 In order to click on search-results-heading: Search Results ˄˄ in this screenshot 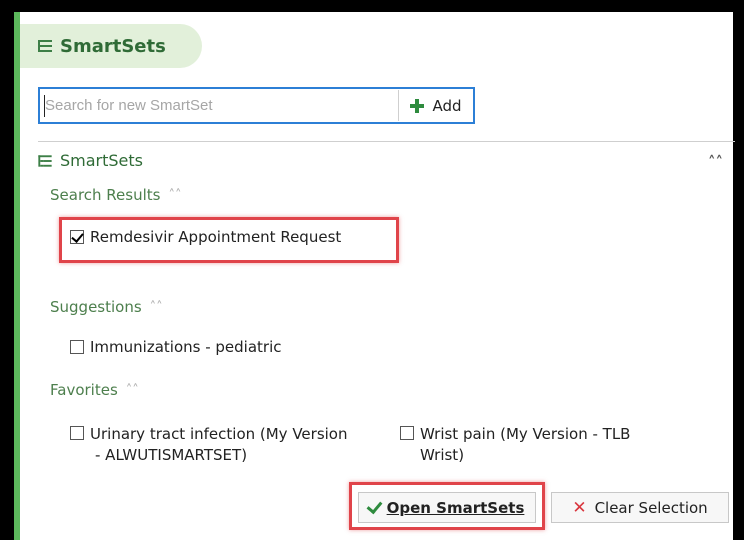, I will do `click(115, 195)`.